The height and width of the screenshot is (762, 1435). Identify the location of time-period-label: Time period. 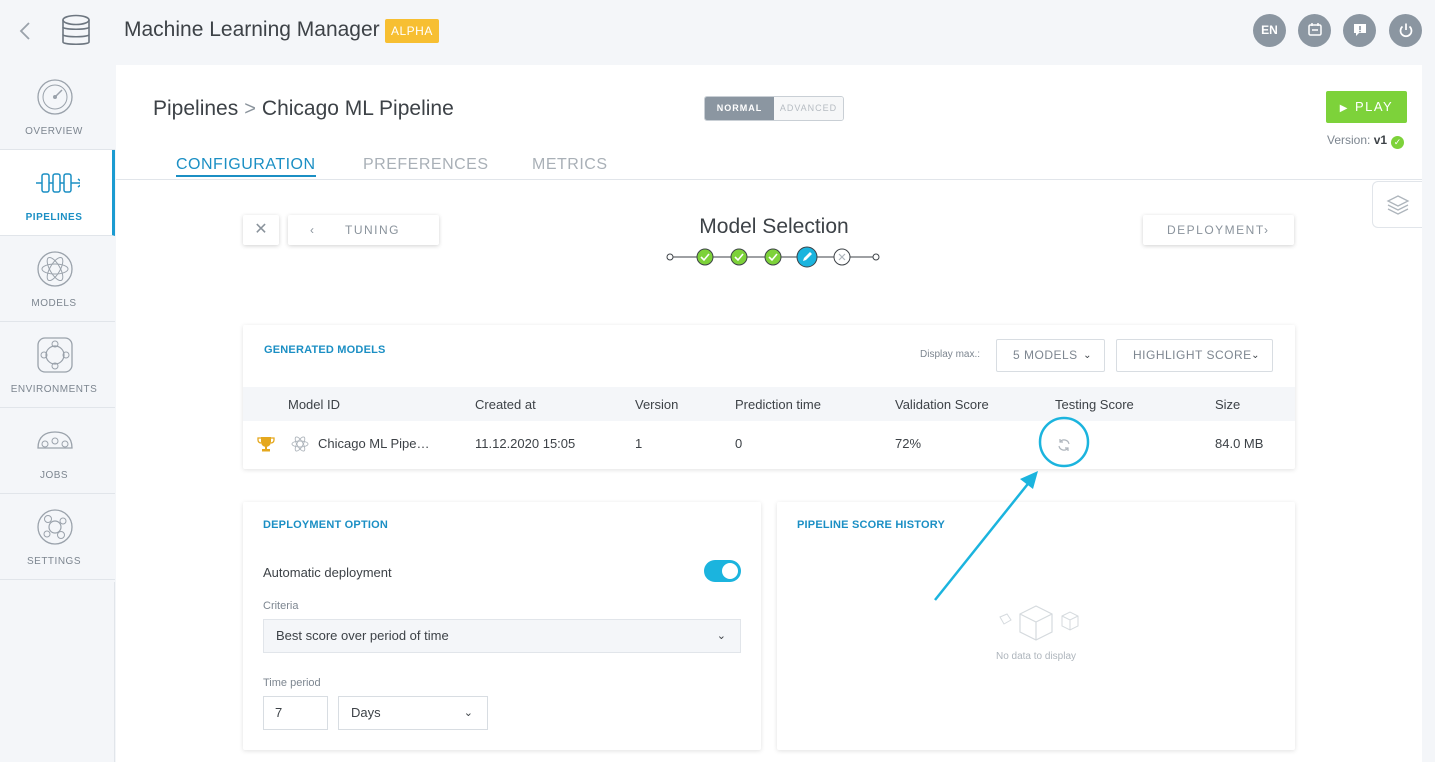
(292, 683).